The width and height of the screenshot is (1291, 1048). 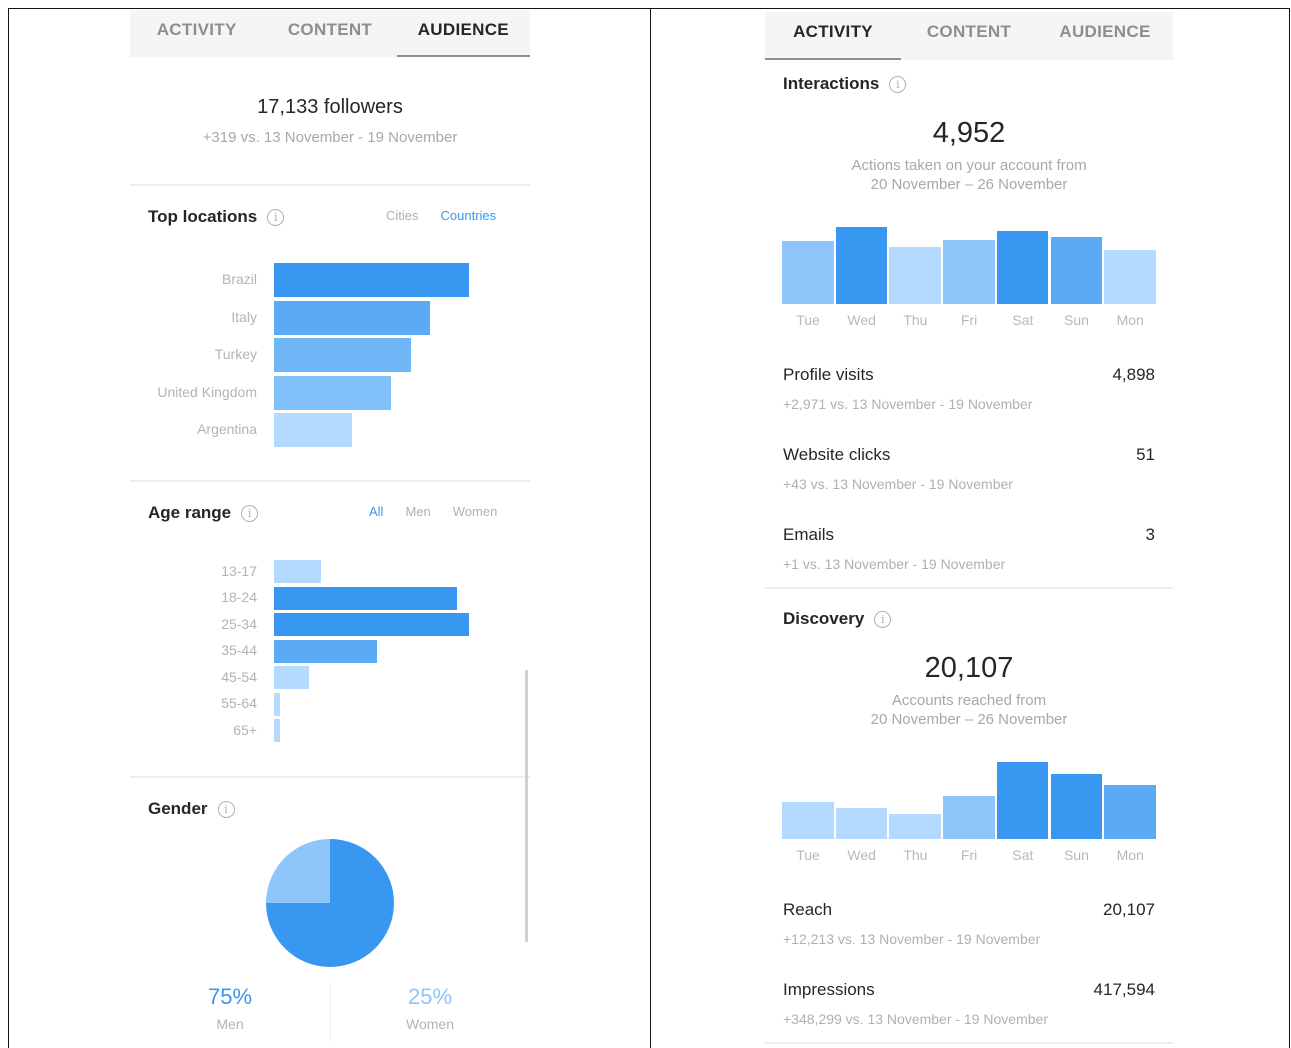 What do you see at coordinates (915, 855) in the screenshot?
I see `discovery-day-label: Thu` at bounding box center [915, 855].